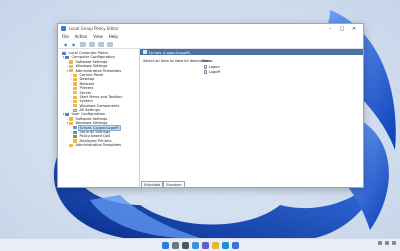 The width and height of the screenshot is (400, 251). I want to click on chevron-up-icon, so click(380, 243).